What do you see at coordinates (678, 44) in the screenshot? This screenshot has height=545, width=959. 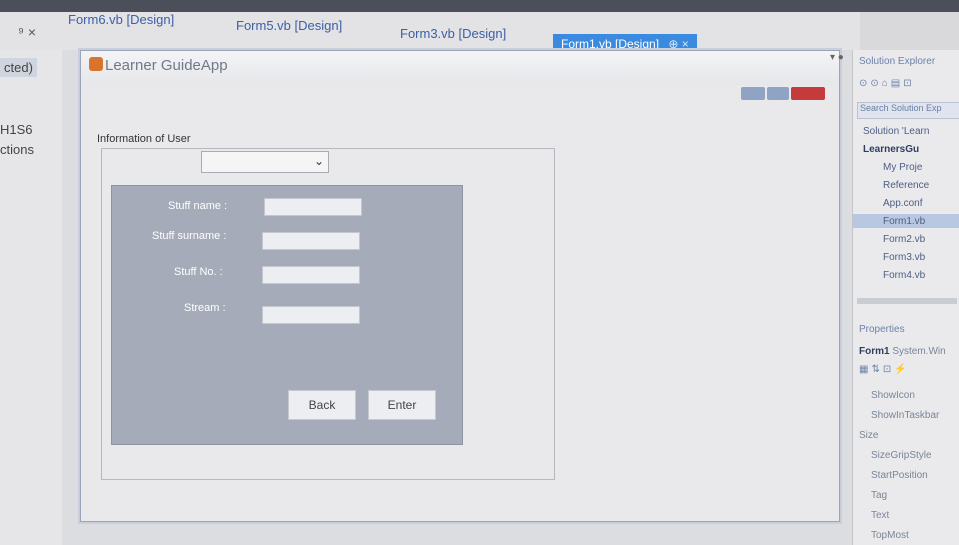 I see `tab-form1-close-icon: ⊕ ×` at bounding box center [678, 44].